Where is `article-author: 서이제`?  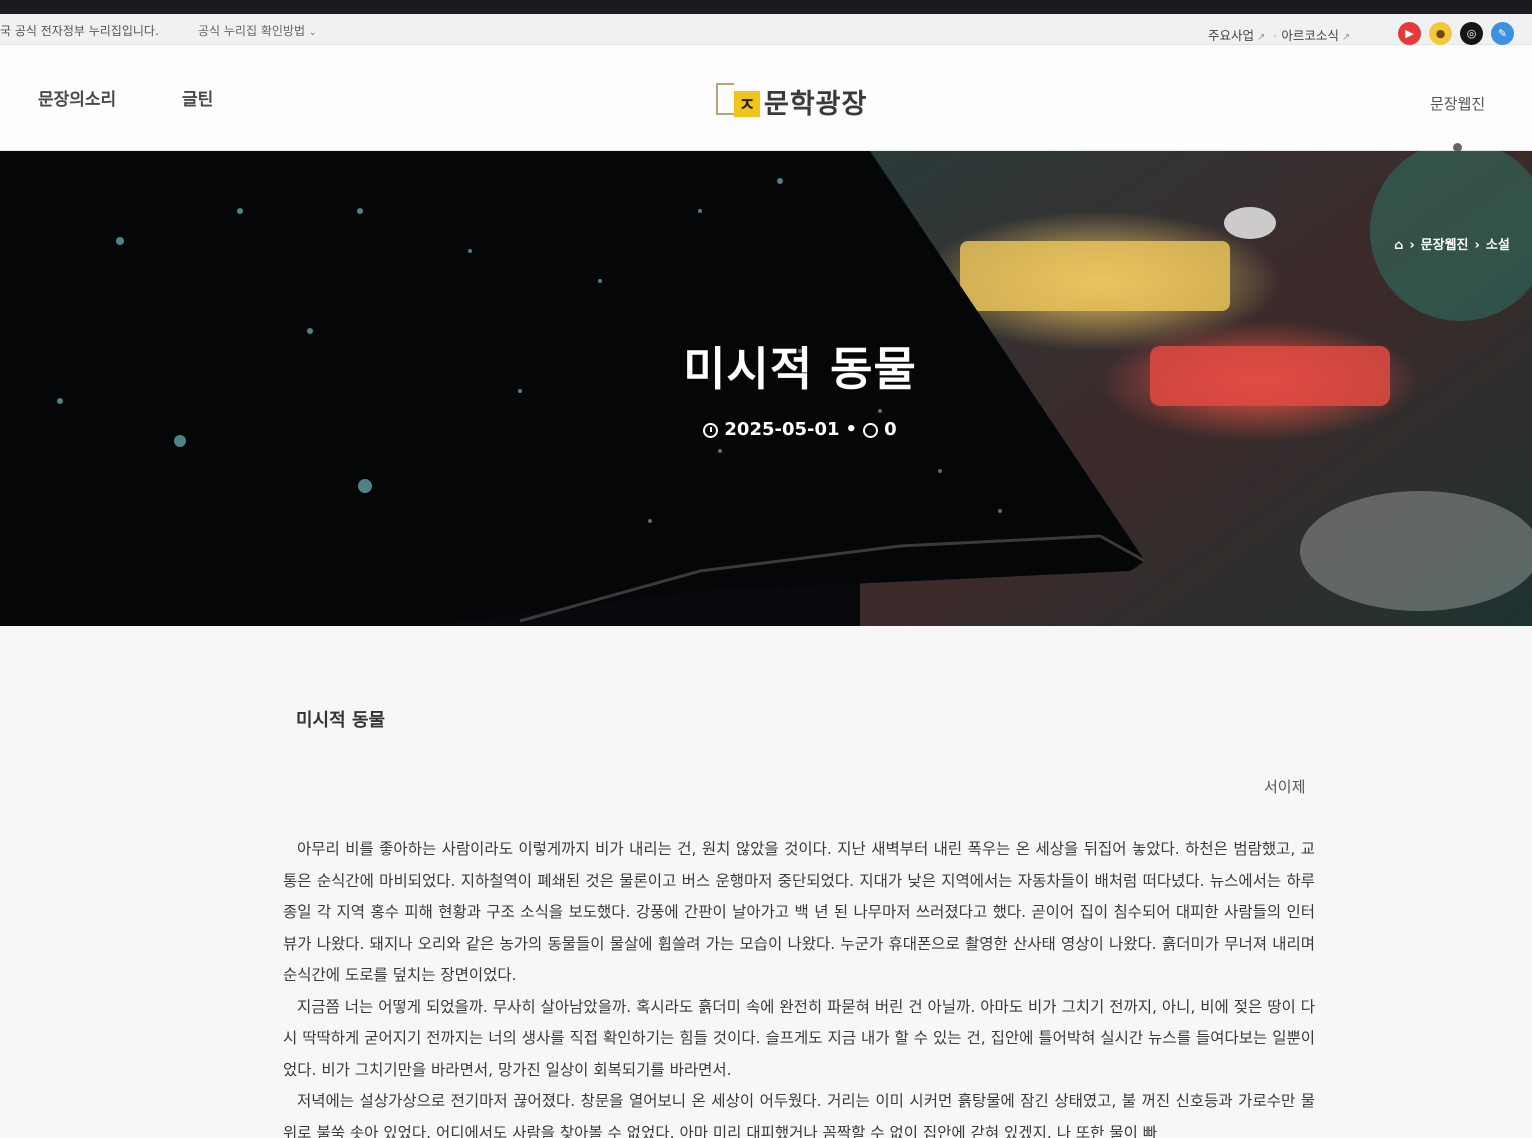 article-author: 서이제 is located at coordinates (1285, 787).